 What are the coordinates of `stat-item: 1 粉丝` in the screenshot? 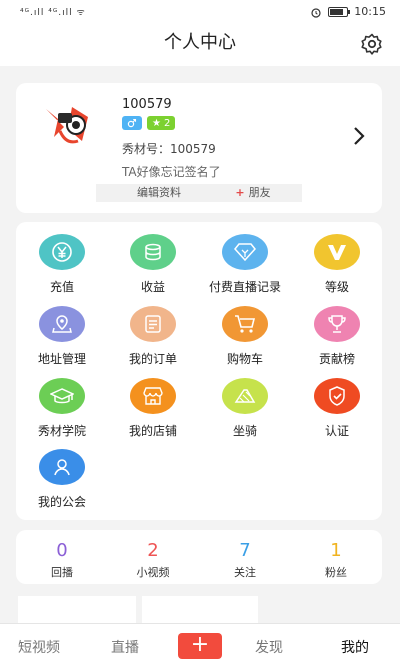 It's located at (336, 561).